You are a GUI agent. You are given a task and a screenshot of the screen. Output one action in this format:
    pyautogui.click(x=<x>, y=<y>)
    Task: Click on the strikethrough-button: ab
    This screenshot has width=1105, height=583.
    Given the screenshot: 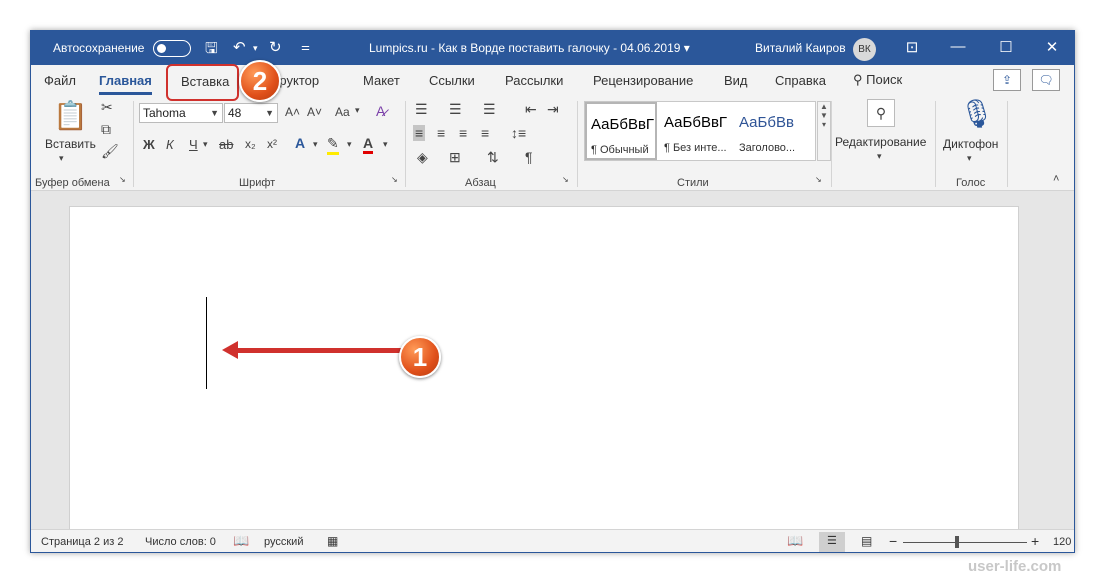 What is the action you would take?
    pyautogui.click(x=226, y=144)
    